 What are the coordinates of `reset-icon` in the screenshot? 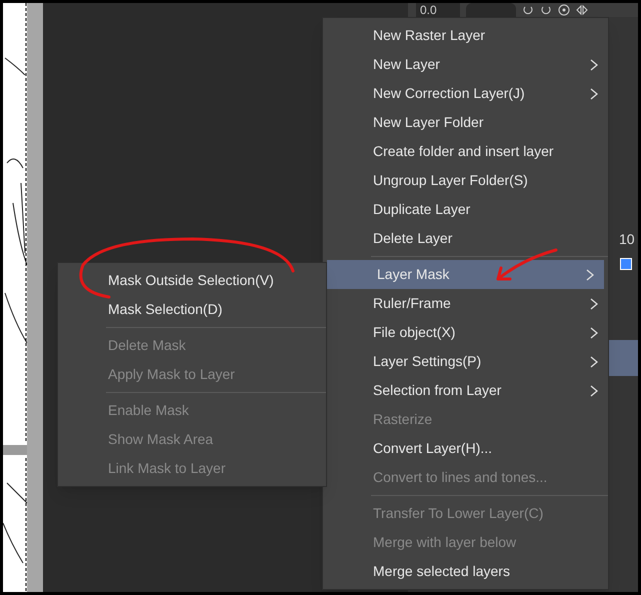 It's located at (564, 10).